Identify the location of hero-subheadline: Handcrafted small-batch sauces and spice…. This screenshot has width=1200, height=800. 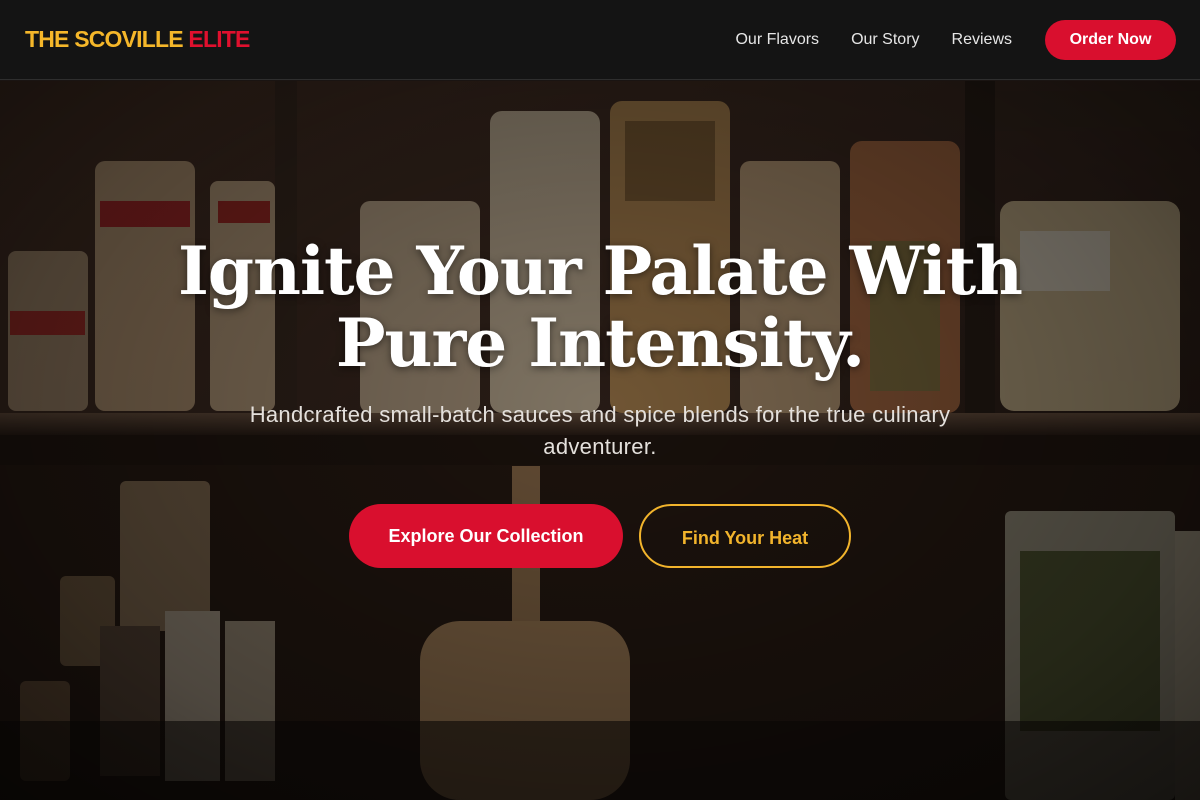
(600, 430).